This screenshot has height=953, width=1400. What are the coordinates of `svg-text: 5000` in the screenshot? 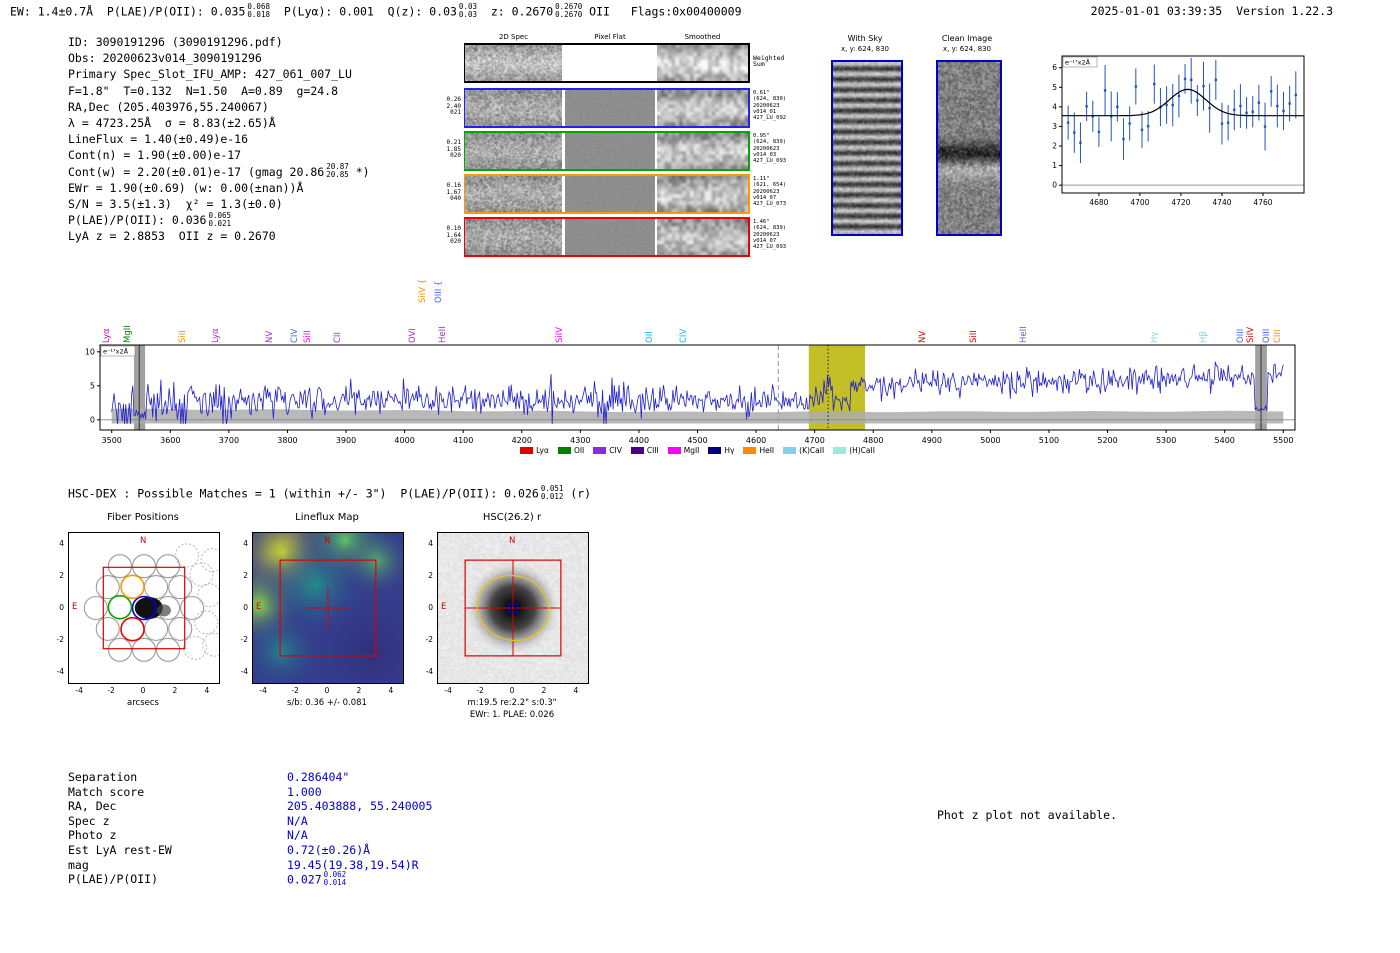 It's located at (990, 440).